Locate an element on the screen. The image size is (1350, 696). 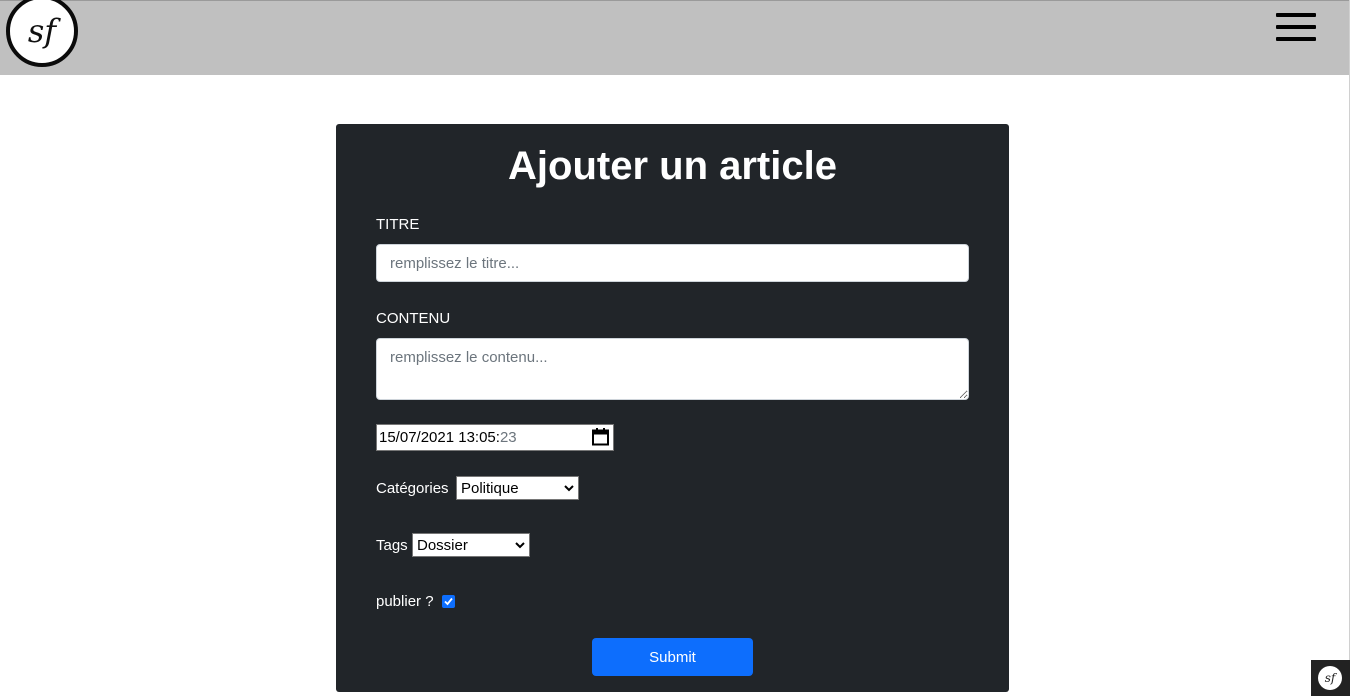
date-input: 15/07/2021 13:05:23 is located at coordinates (495, 437).